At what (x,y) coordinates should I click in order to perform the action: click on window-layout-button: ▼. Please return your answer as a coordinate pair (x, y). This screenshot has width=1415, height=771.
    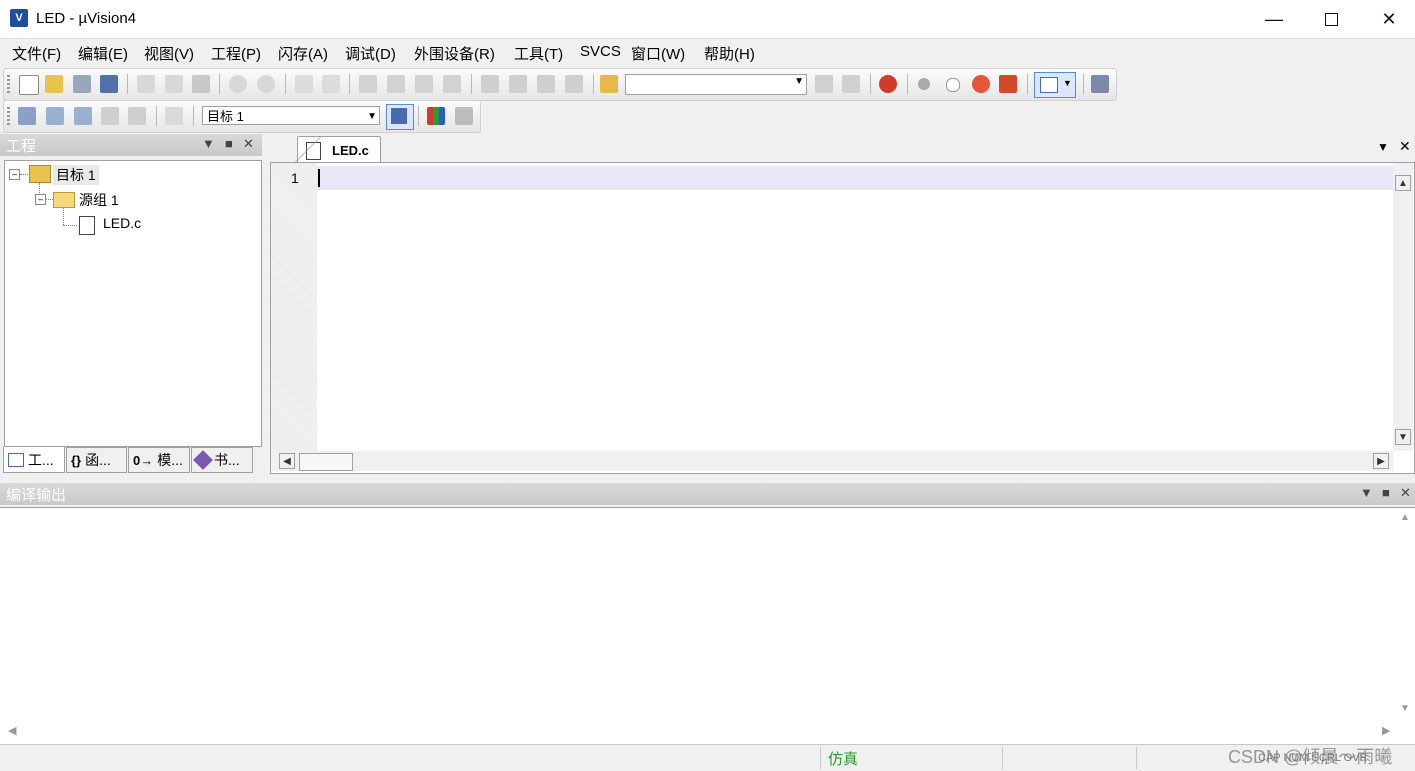
    Looking at the image, I should click on (1055, 85).